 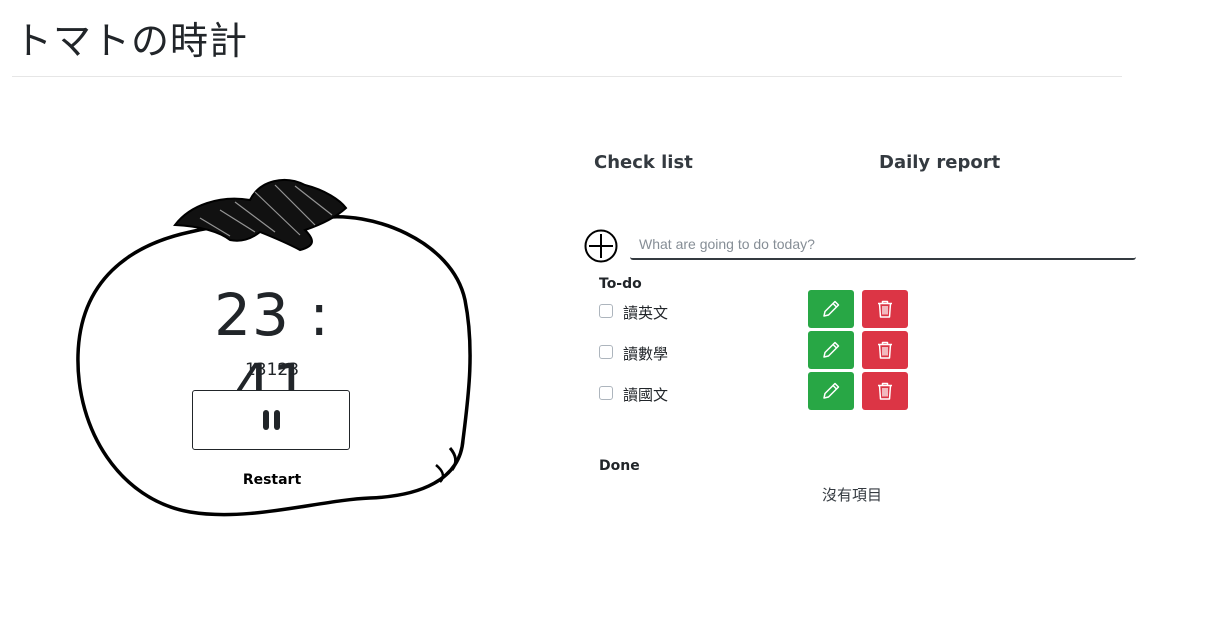 I want to click on todo-item-text: 讀國文, so click(x=646, y=395).